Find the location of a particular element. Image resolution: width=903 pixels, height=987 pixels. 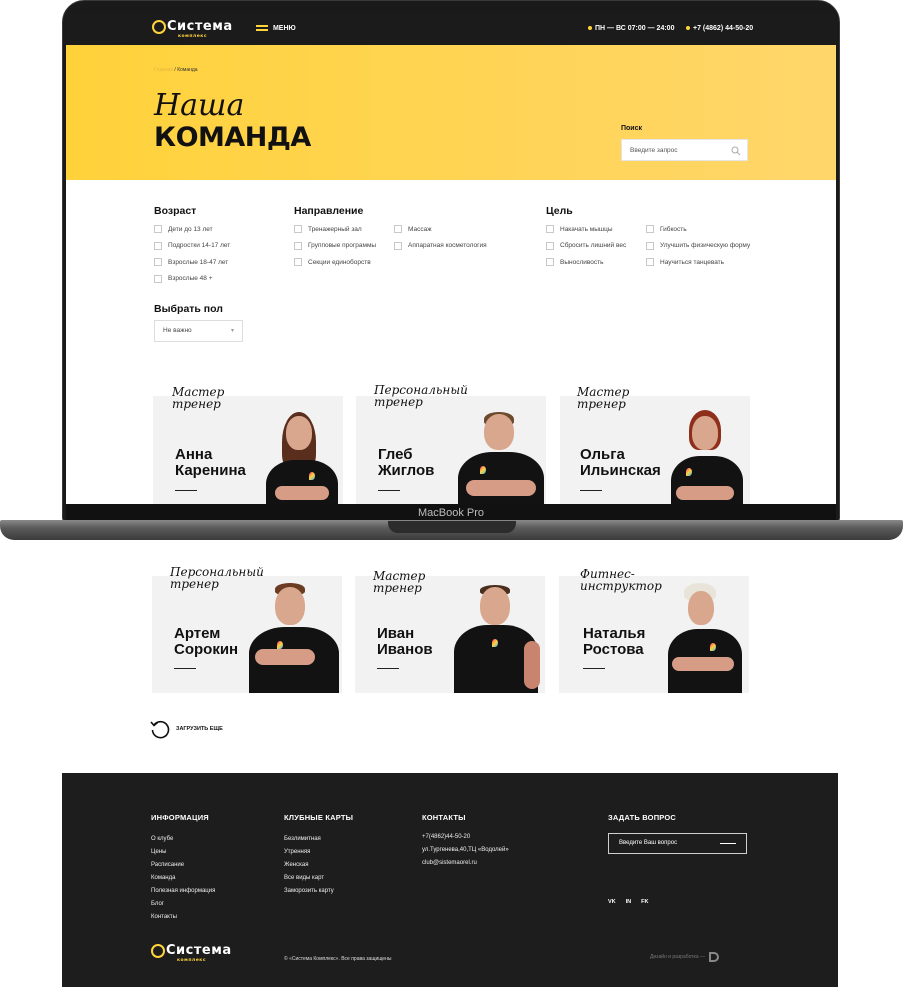

checkbox-age-48plus: Взрослые 48 + is located at coordinates (192, 278).